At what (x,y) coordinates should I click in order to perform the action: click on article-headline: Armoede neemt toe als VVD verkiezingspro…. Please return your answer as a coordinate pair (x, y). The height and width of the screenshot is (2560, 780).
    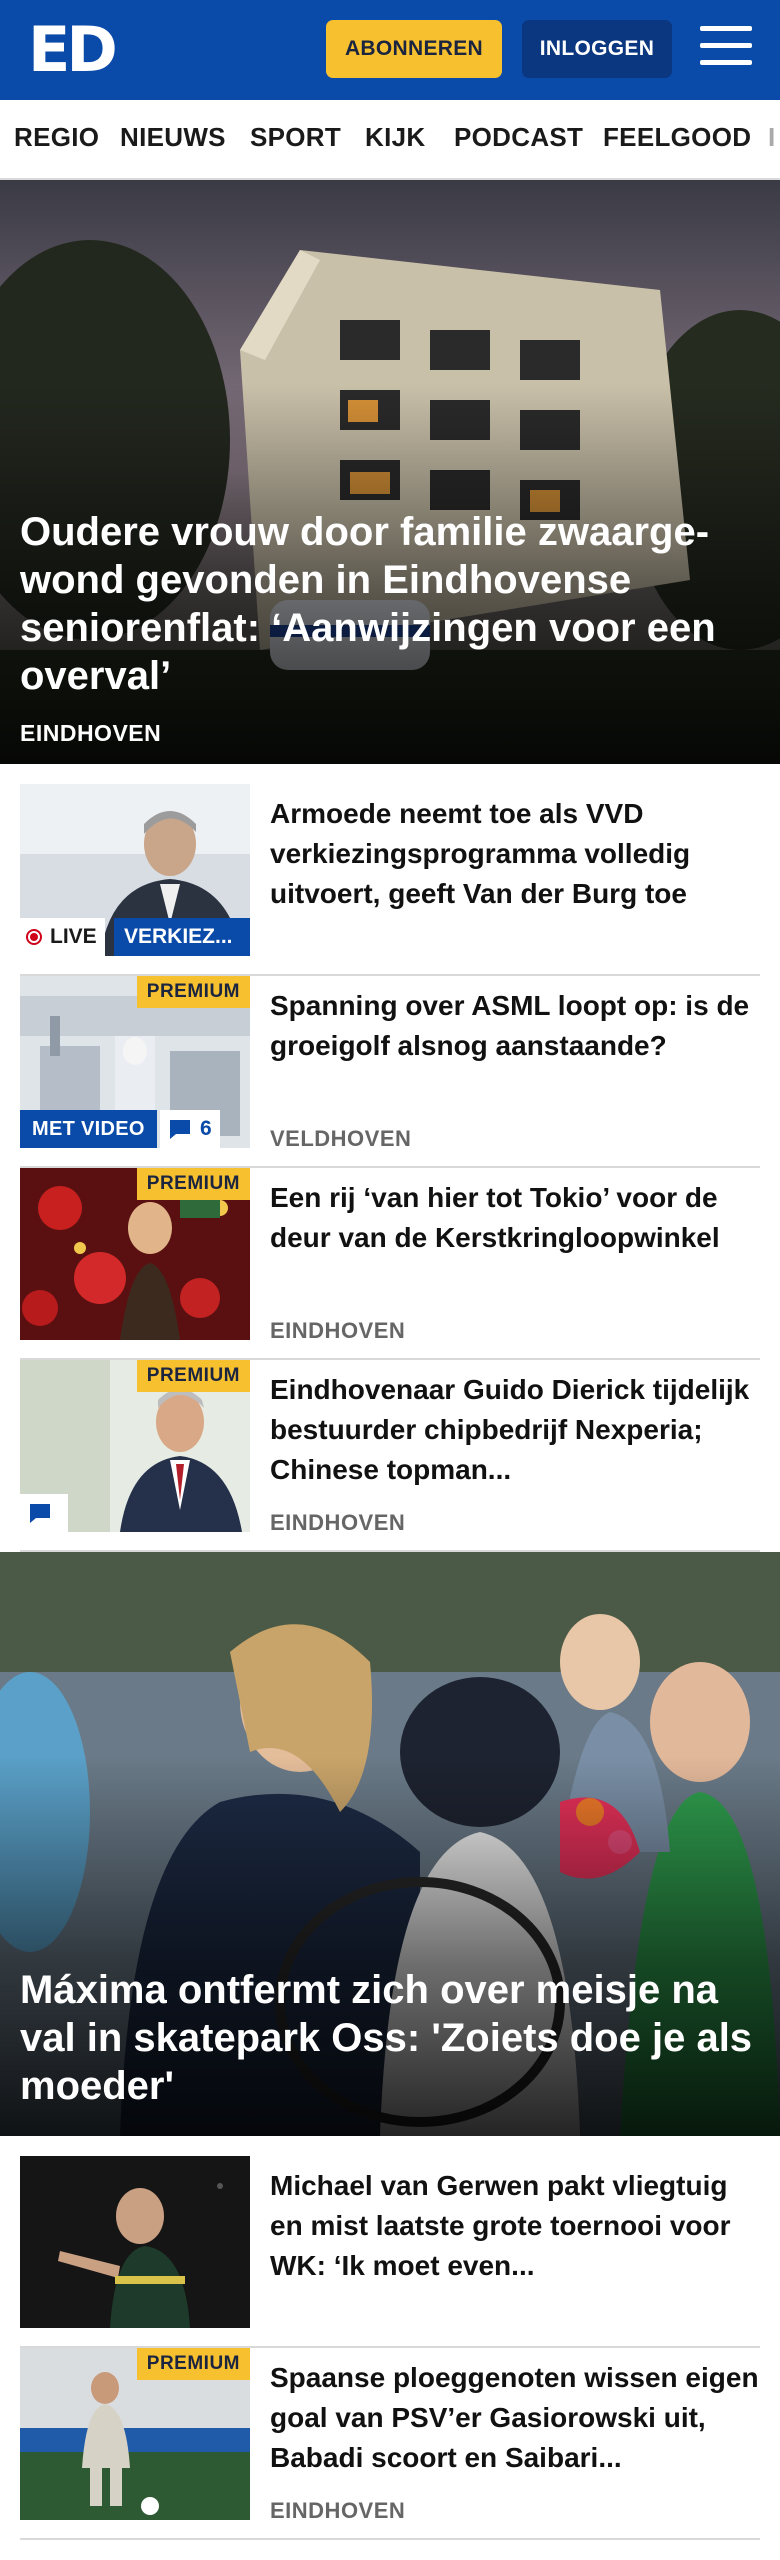
    Looking at the image, I should click on (515, 854).